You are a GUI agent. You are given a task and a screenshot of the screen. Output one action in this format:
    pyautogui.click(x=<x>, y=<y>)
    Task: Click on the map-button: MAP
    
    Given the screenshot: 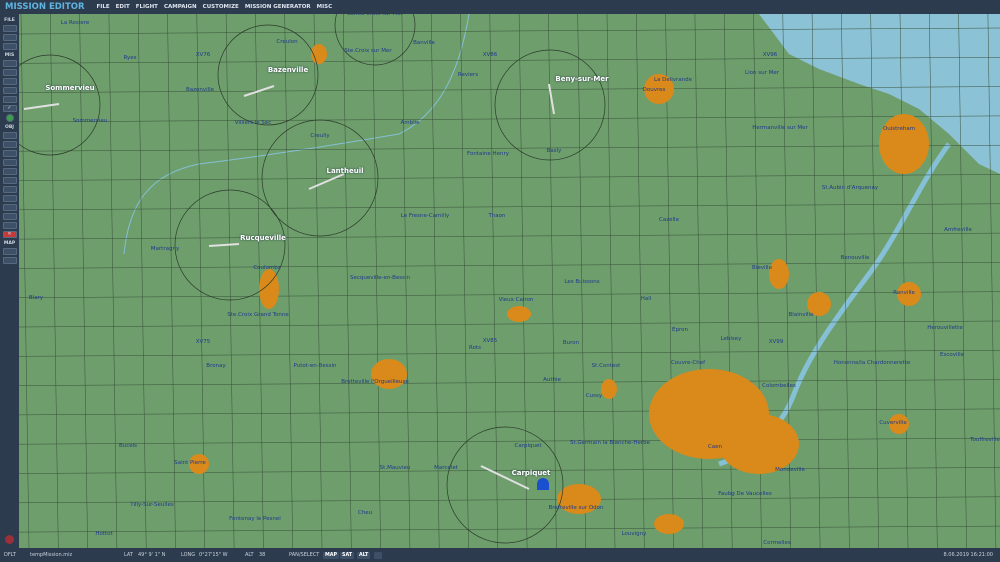 What is the action you would take?
    pyautogui.click(x=331, y=555)
    